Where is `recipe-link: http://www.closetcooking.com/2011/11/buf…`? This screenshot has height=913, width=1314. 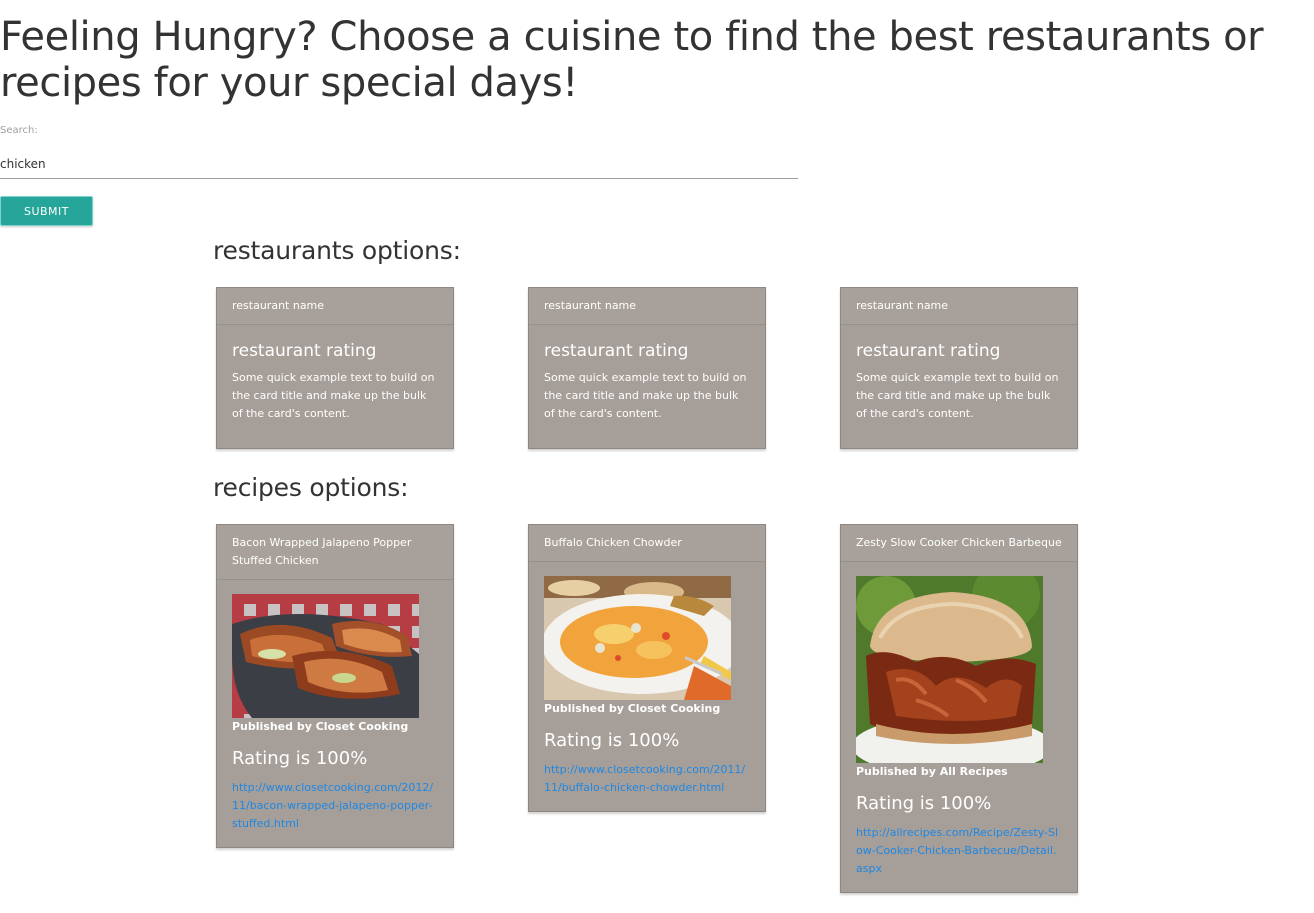 recipe-link: http://www.closetcooking.com/2011/11/buf… is located at coordinates (647, 779).